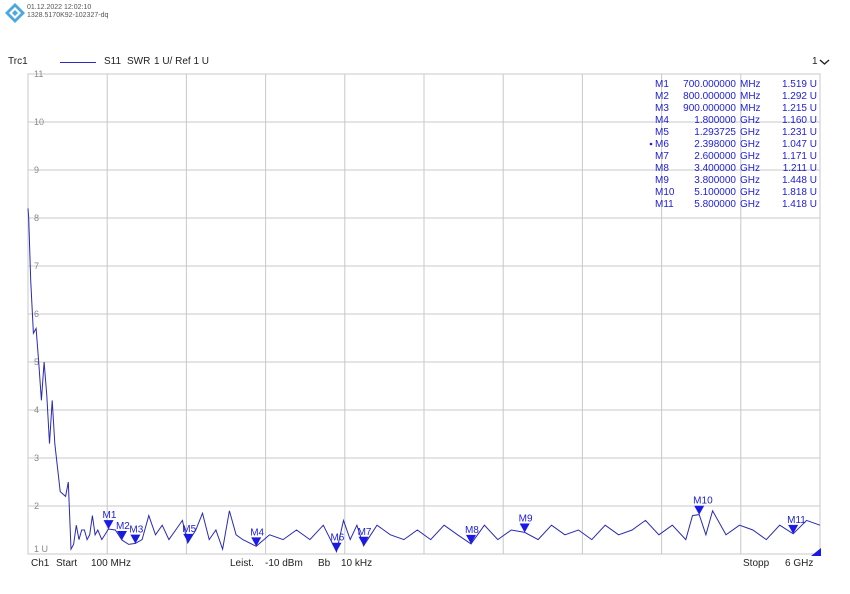 The height and width of the screenshot is (594, 850). What do you see at coordinates (454, 524) in the screenshot?
I see `marker-flags: M1M2 M3 M4 M5 M6 M7 M8 M9 M10 M11` at bounding box center [454, 524].